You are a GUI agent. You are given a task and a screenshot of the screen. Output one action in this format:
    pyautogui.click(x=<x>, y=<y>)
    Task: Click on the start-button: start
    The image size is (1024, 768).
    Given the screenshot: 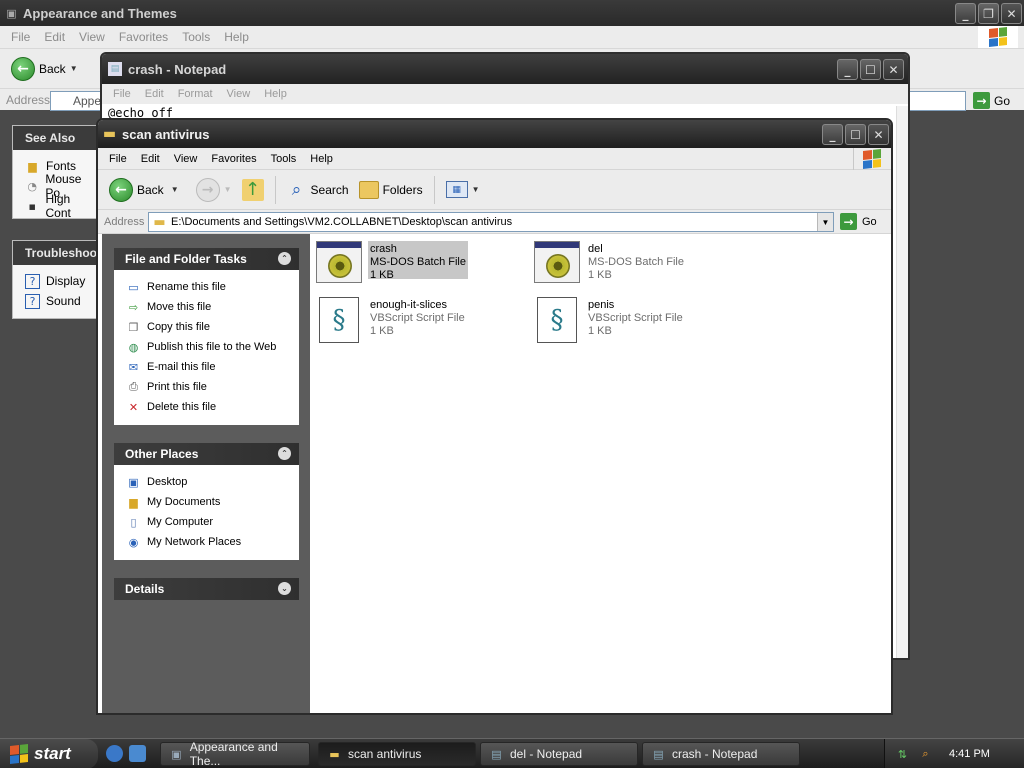 What is the action you would take?
    pyautogui.click(x=49, y=753)
    